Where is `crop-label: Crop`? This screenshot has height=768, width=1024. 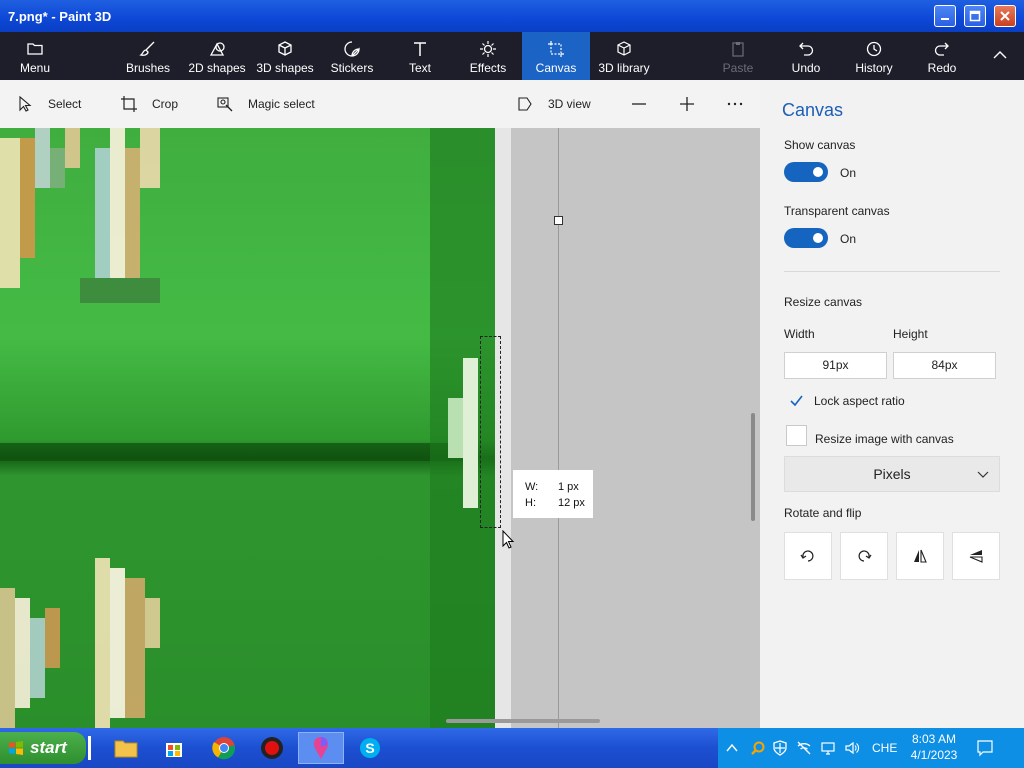 crop-label: Crop is located at coordinates (165, 104).